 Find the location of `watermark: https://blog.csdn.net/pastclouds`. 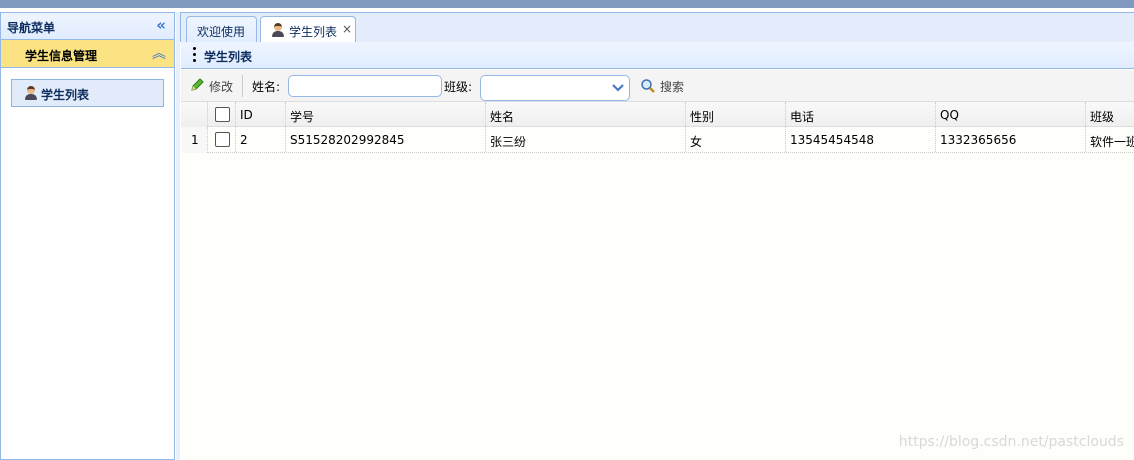

watermark: https://blog.csdn.net/pastclouds is located at coordinates (1011, 442).